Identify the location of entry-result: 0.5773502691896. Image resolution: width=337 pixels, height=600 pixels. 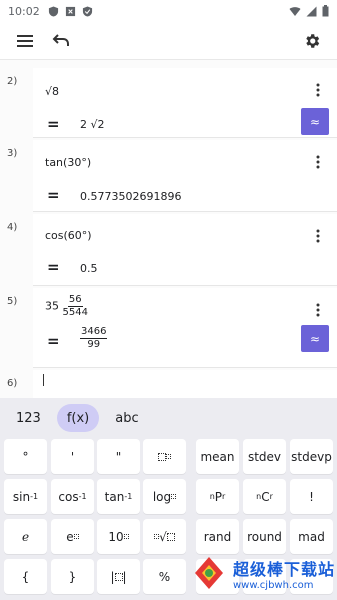
(131, 196).